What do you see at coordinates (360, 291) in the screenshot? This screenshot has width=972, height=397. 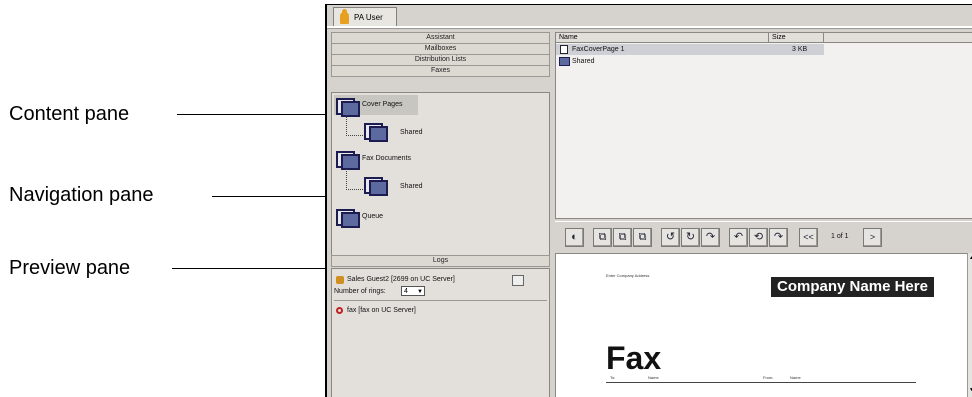 I see `rings-label: Number of rings:` at bounding box center [360, 291].